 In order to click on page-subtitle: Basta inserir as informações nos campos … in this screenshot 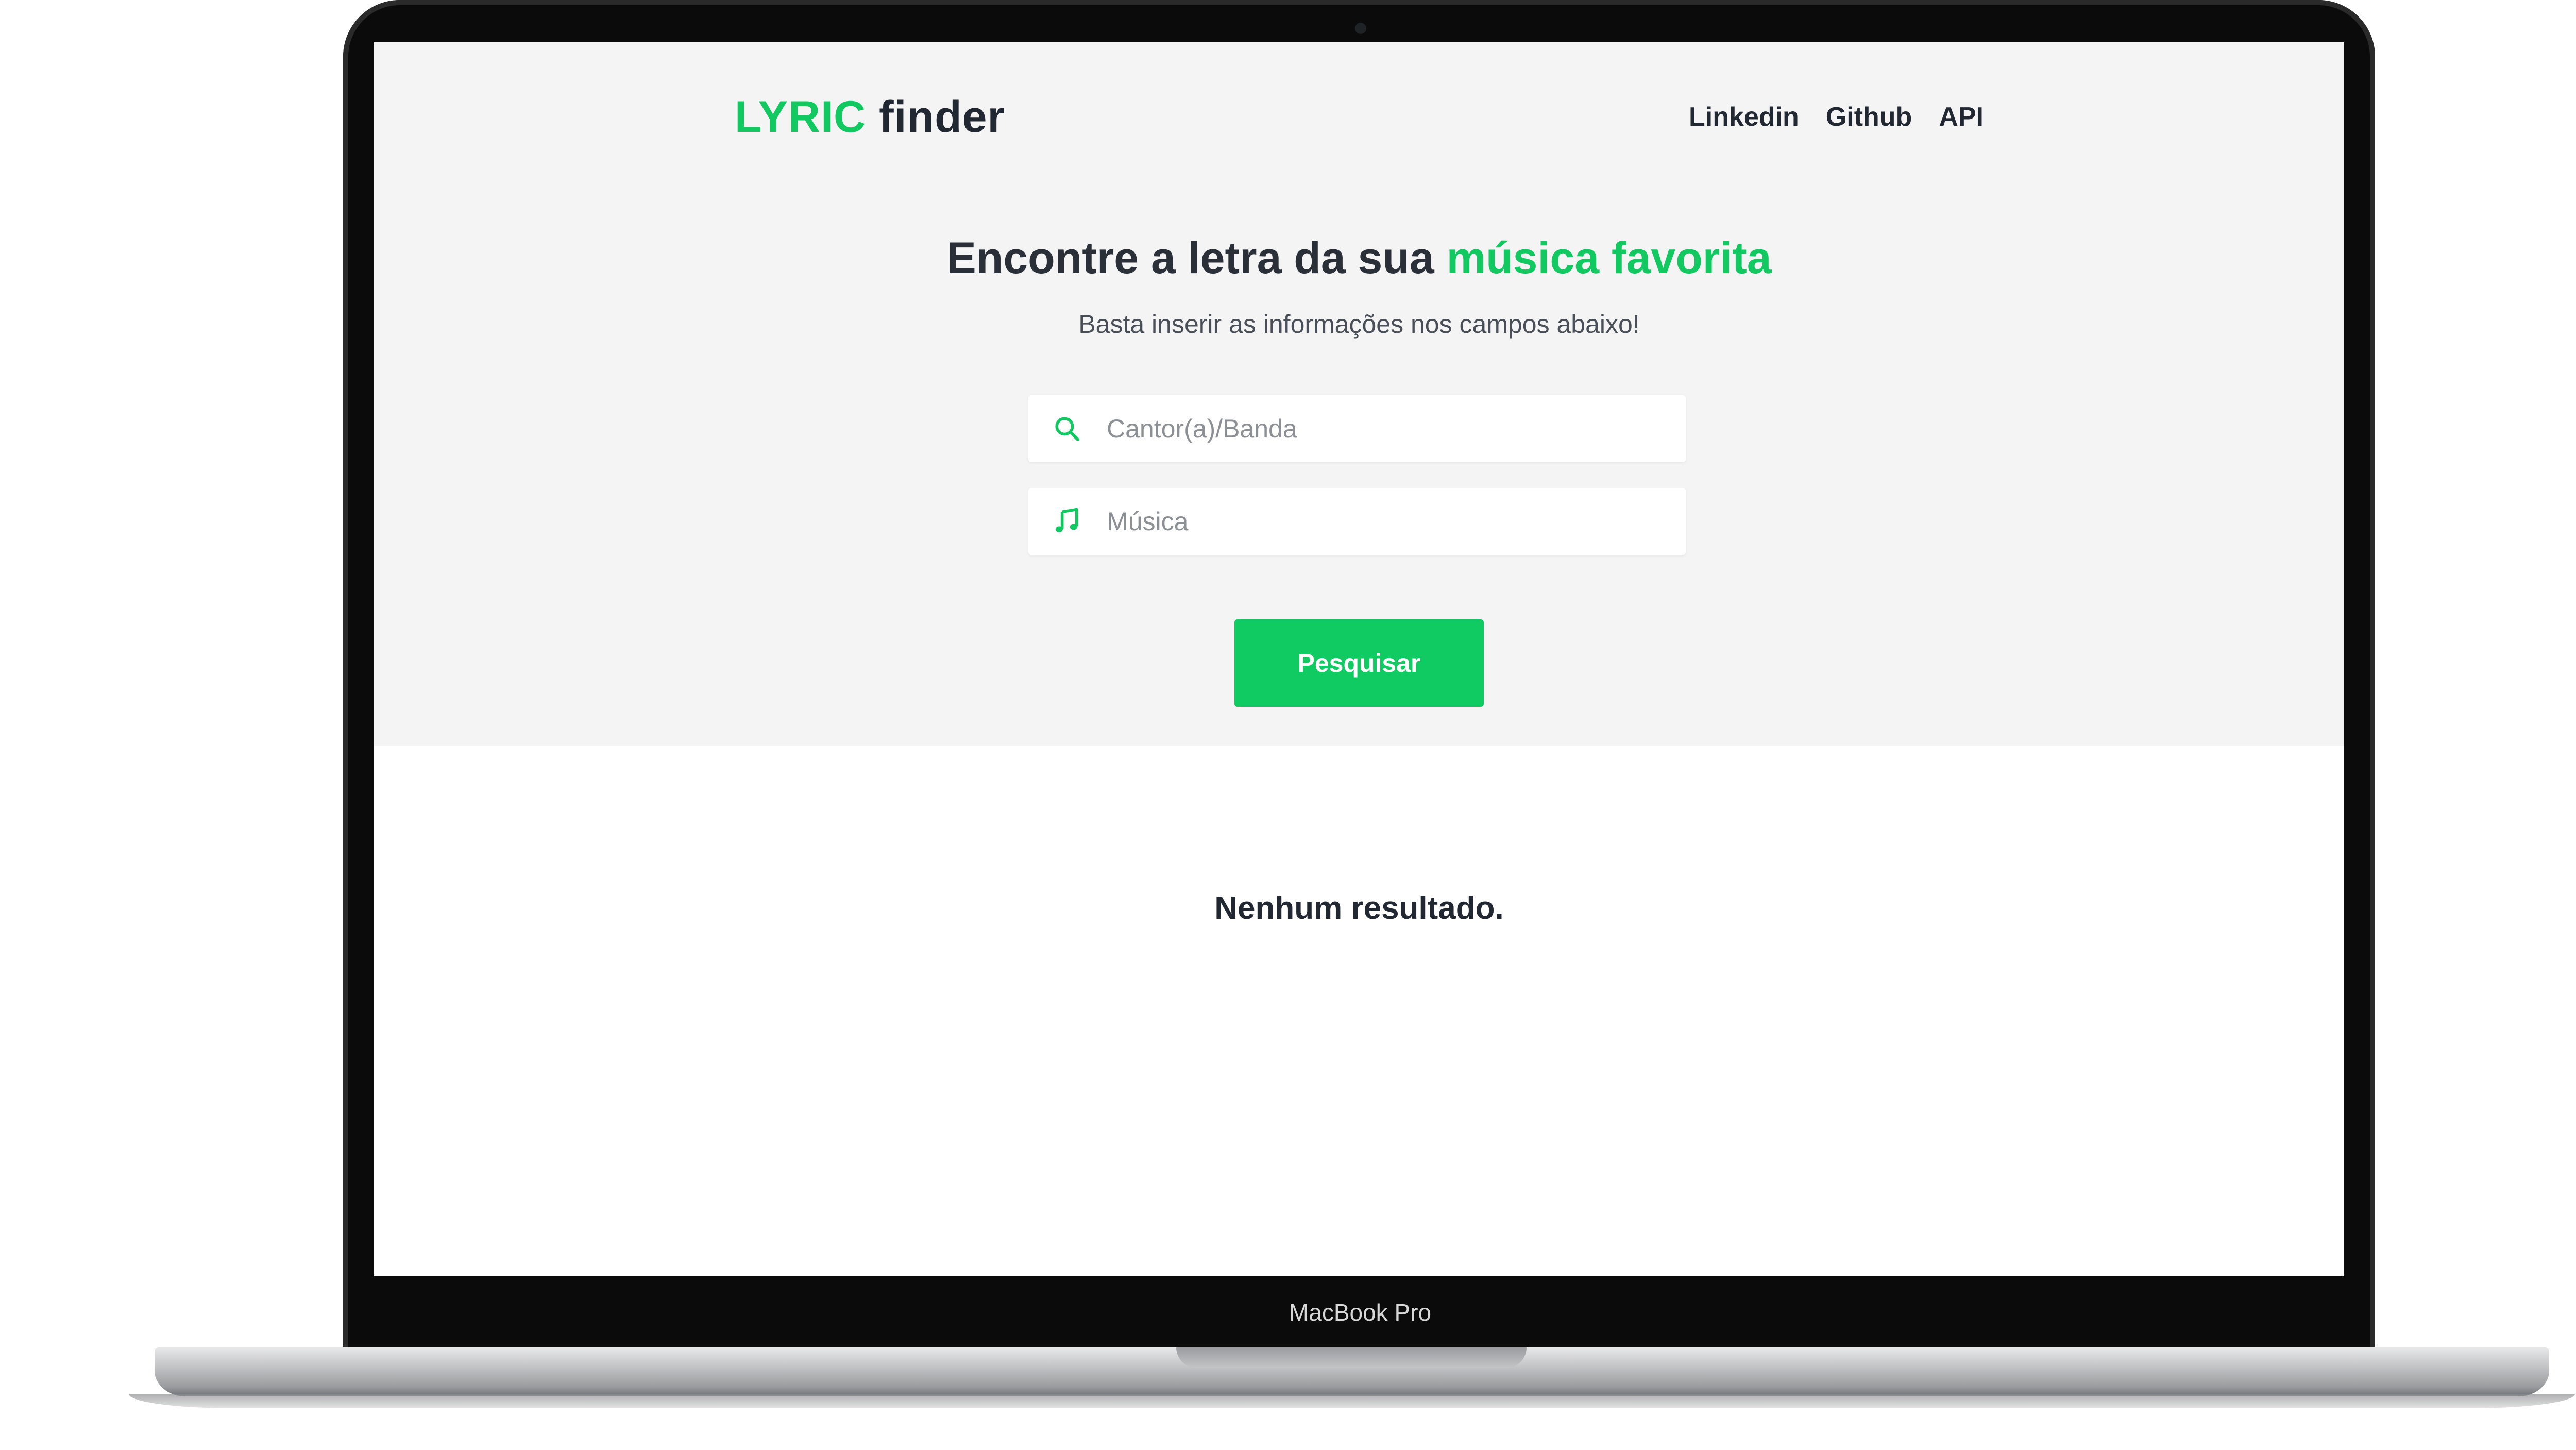, I will do `click(1359, 324)`.